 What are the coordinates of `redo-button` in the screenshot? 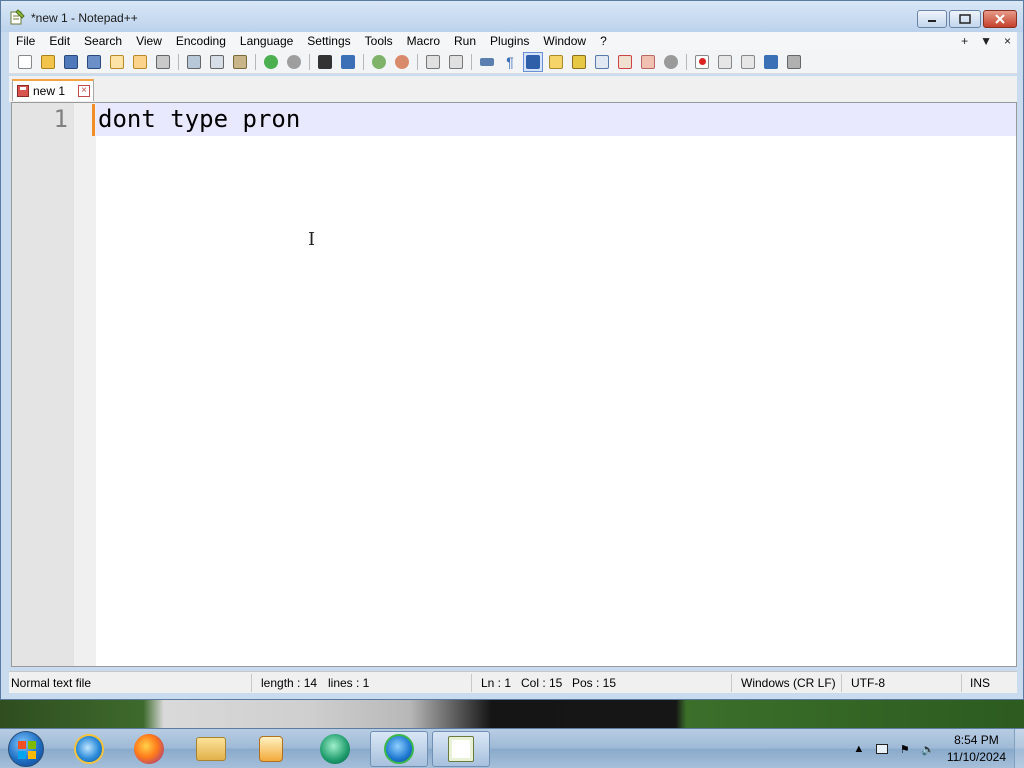 It's located at (294, 62).